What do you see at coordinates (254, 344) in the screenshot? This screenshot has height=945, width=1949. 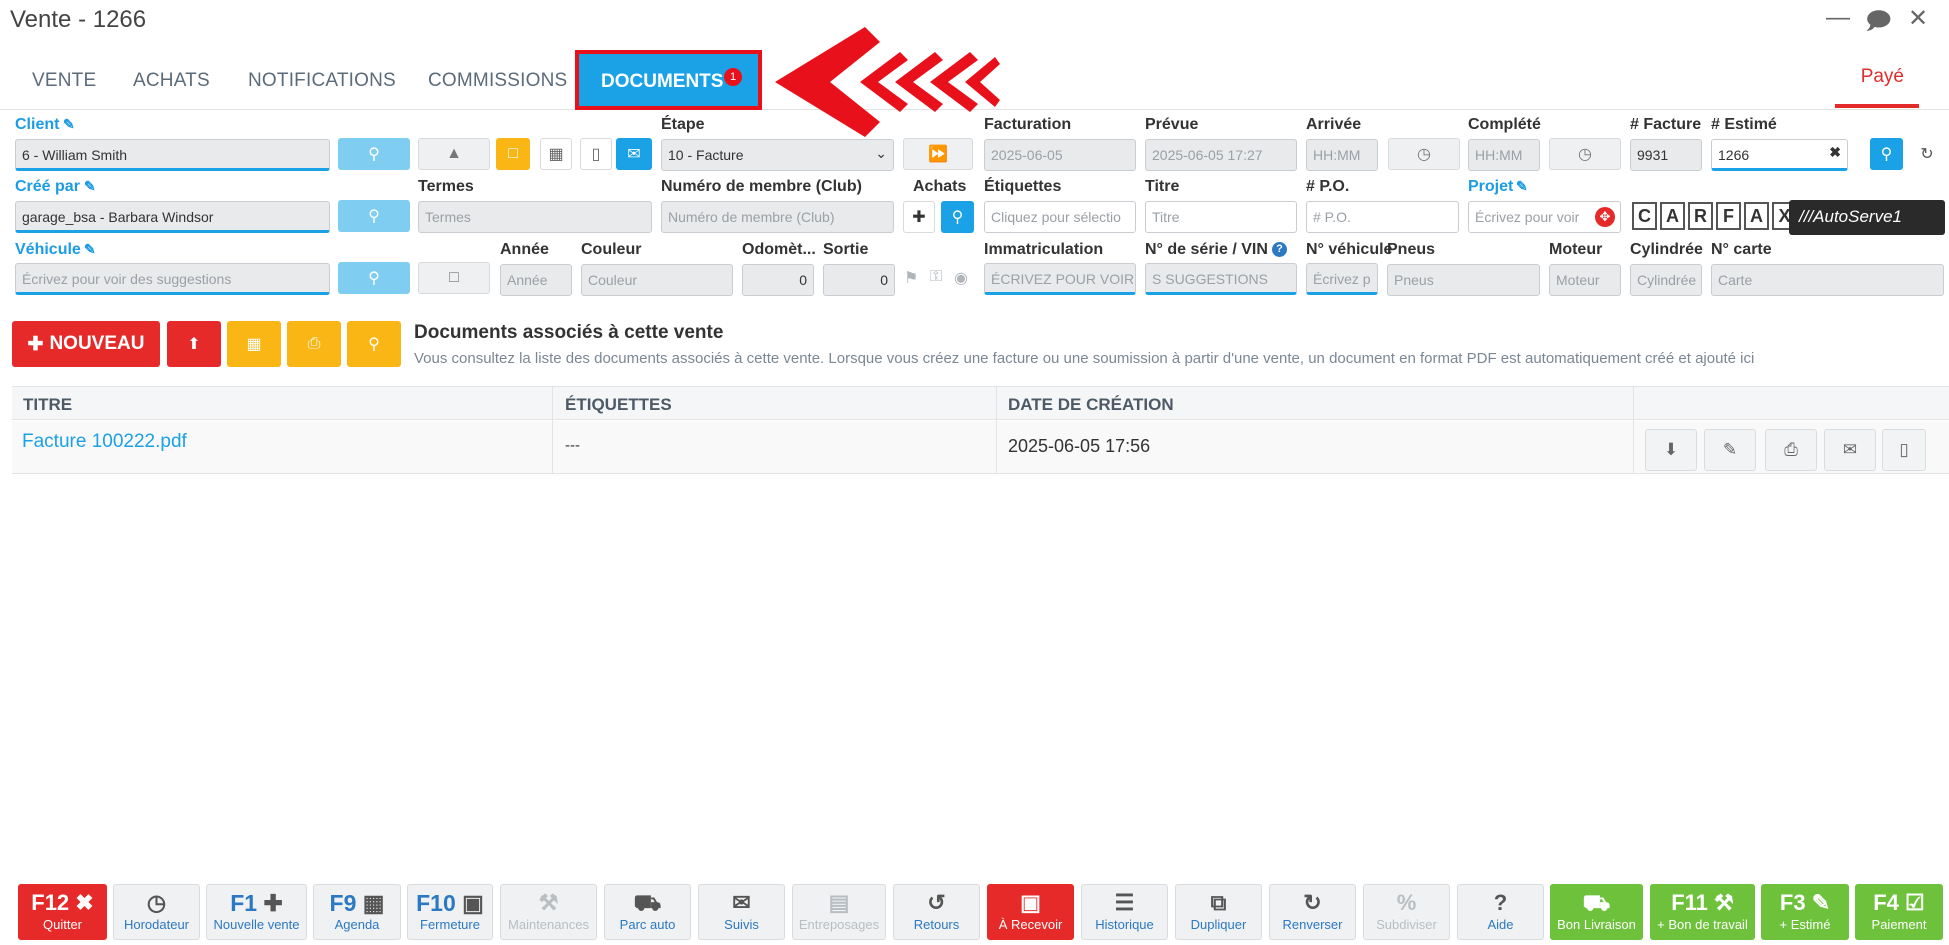 I see `grid-button: ▦` at bounding box center [254, 344].